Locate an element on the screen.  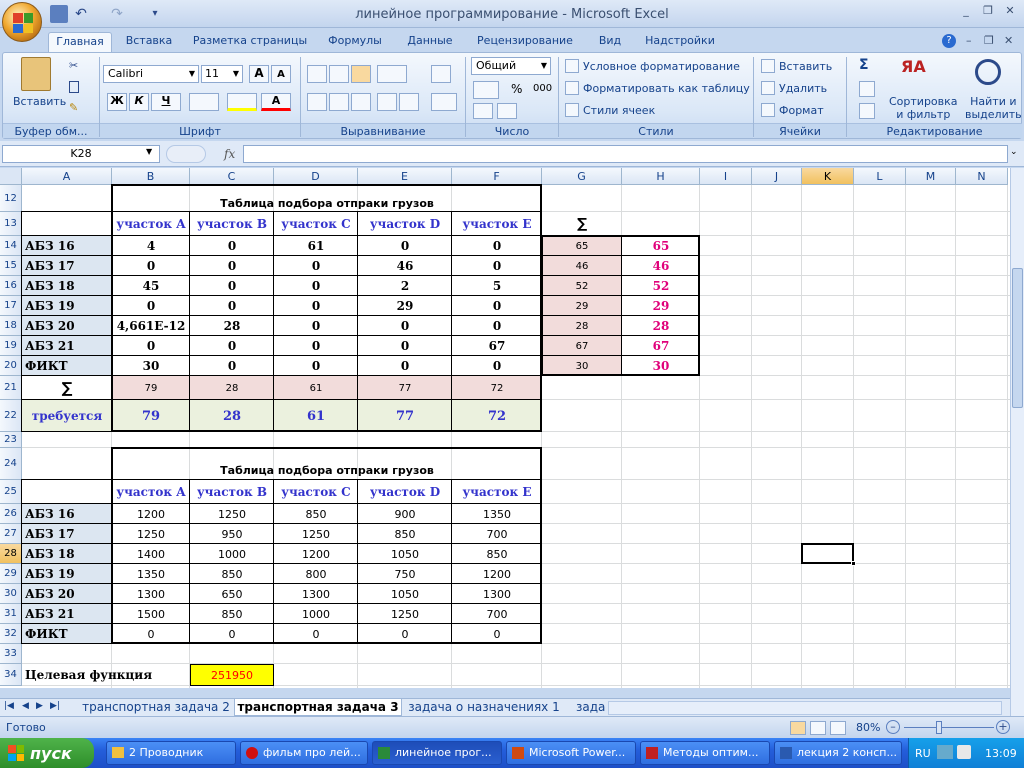
copy-icon is located at coordinates (74, 87).